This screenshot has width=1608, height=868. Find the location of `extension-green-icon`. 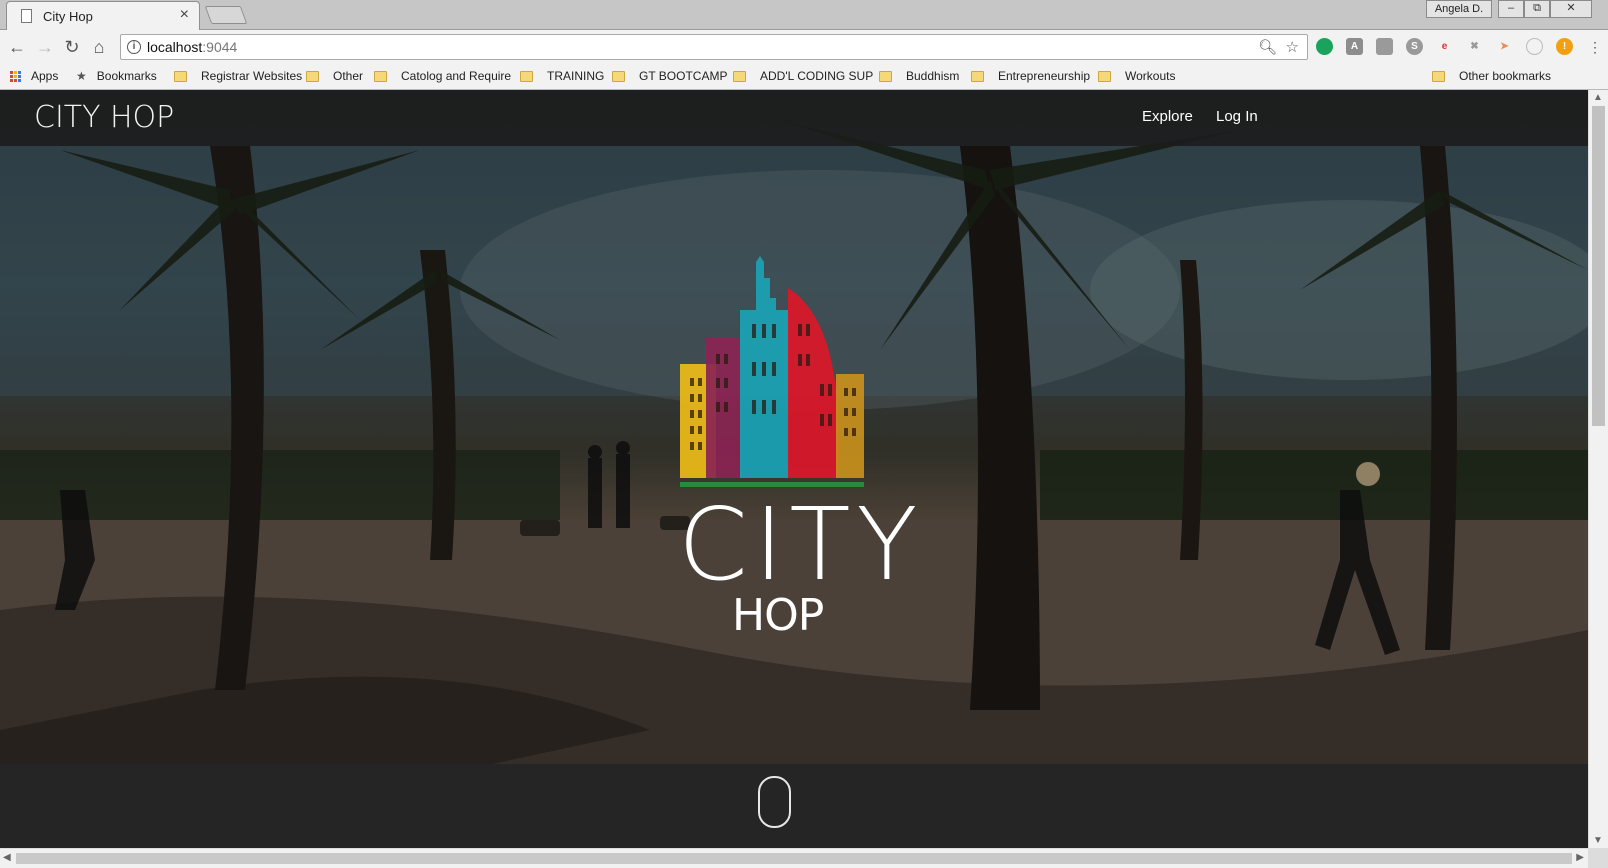

extension-green-icon is located at coordinates (1324, 46).